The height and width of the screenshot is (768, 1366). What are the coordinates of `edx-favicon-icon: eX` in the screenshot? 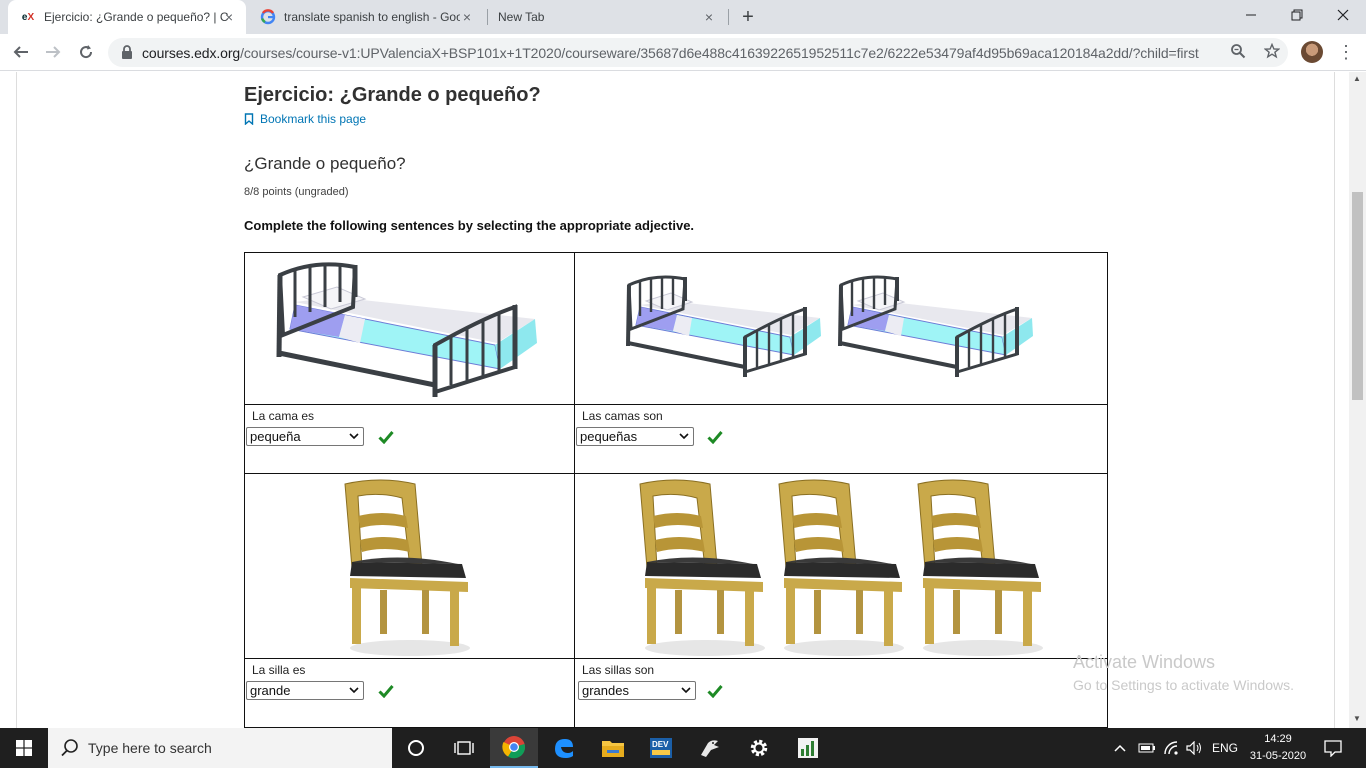 It's located at (28, 17).